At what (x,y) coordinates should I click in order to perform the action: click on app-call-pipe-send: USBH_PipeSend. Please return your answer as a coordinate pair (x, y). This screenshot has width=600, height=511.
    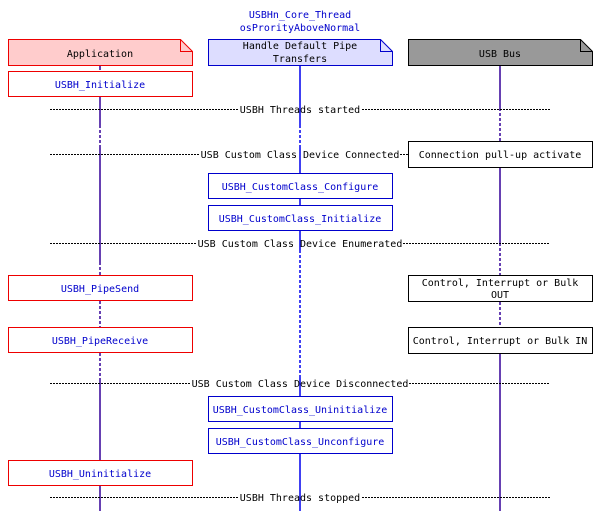
    Looking at the image, I should click on (100, 288).